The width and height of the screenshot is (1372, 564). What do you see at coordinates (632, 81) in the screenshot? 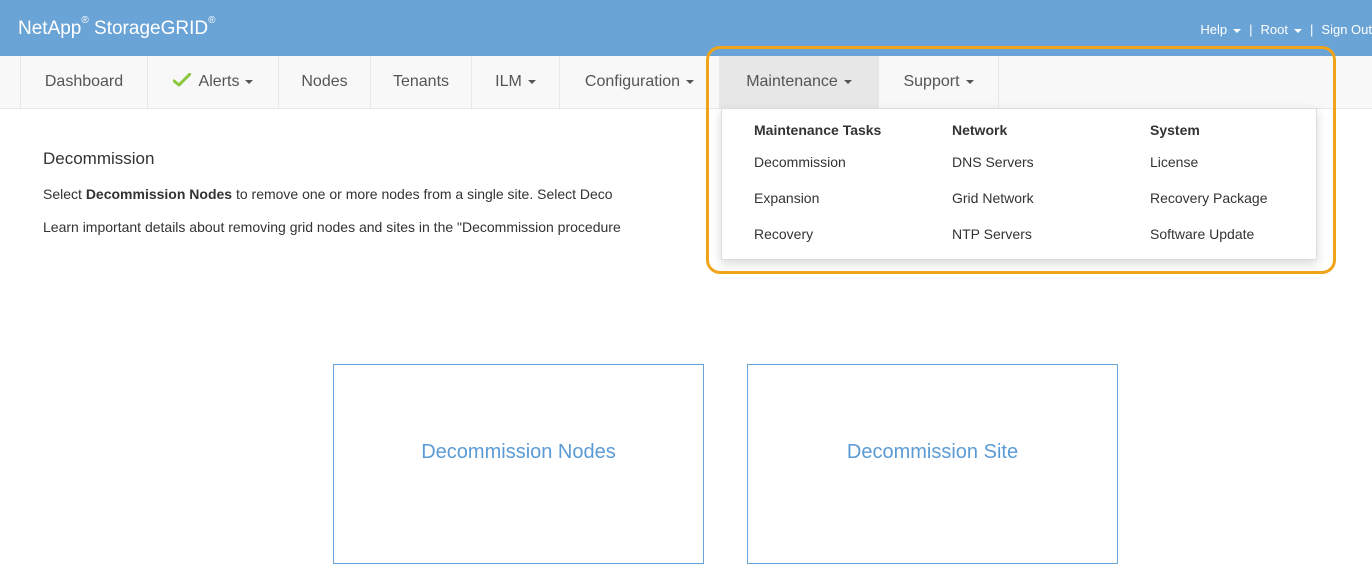
I see `nav-label: Configuration` at bounding box center [632, 81].